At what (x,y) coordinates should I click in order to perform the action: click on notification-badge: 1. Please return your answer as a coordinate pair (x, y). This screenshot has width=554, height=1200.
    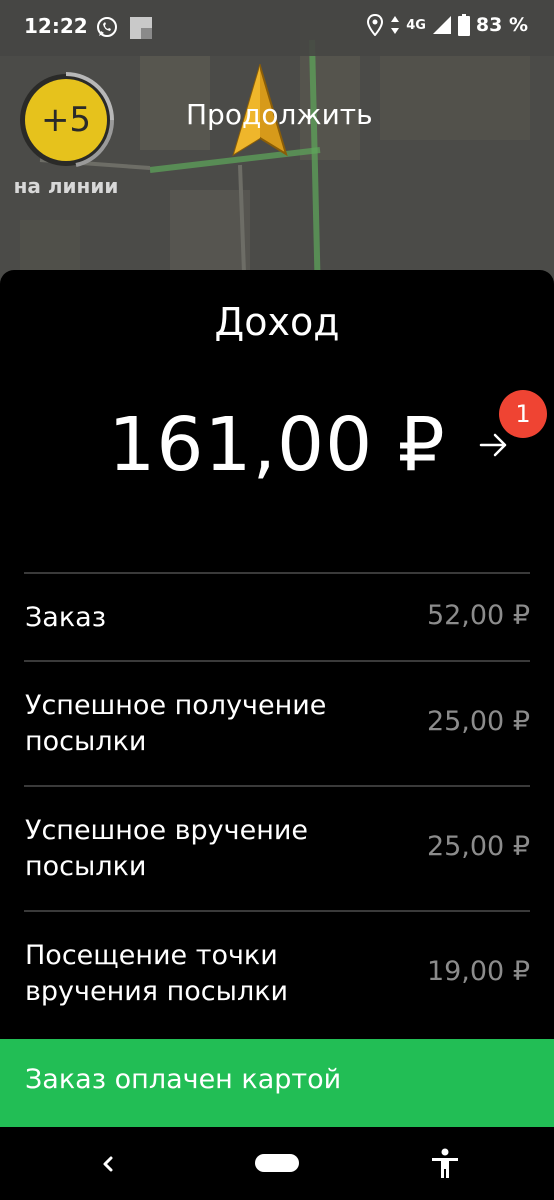
    Looking at the image, I should click on (523, 414).